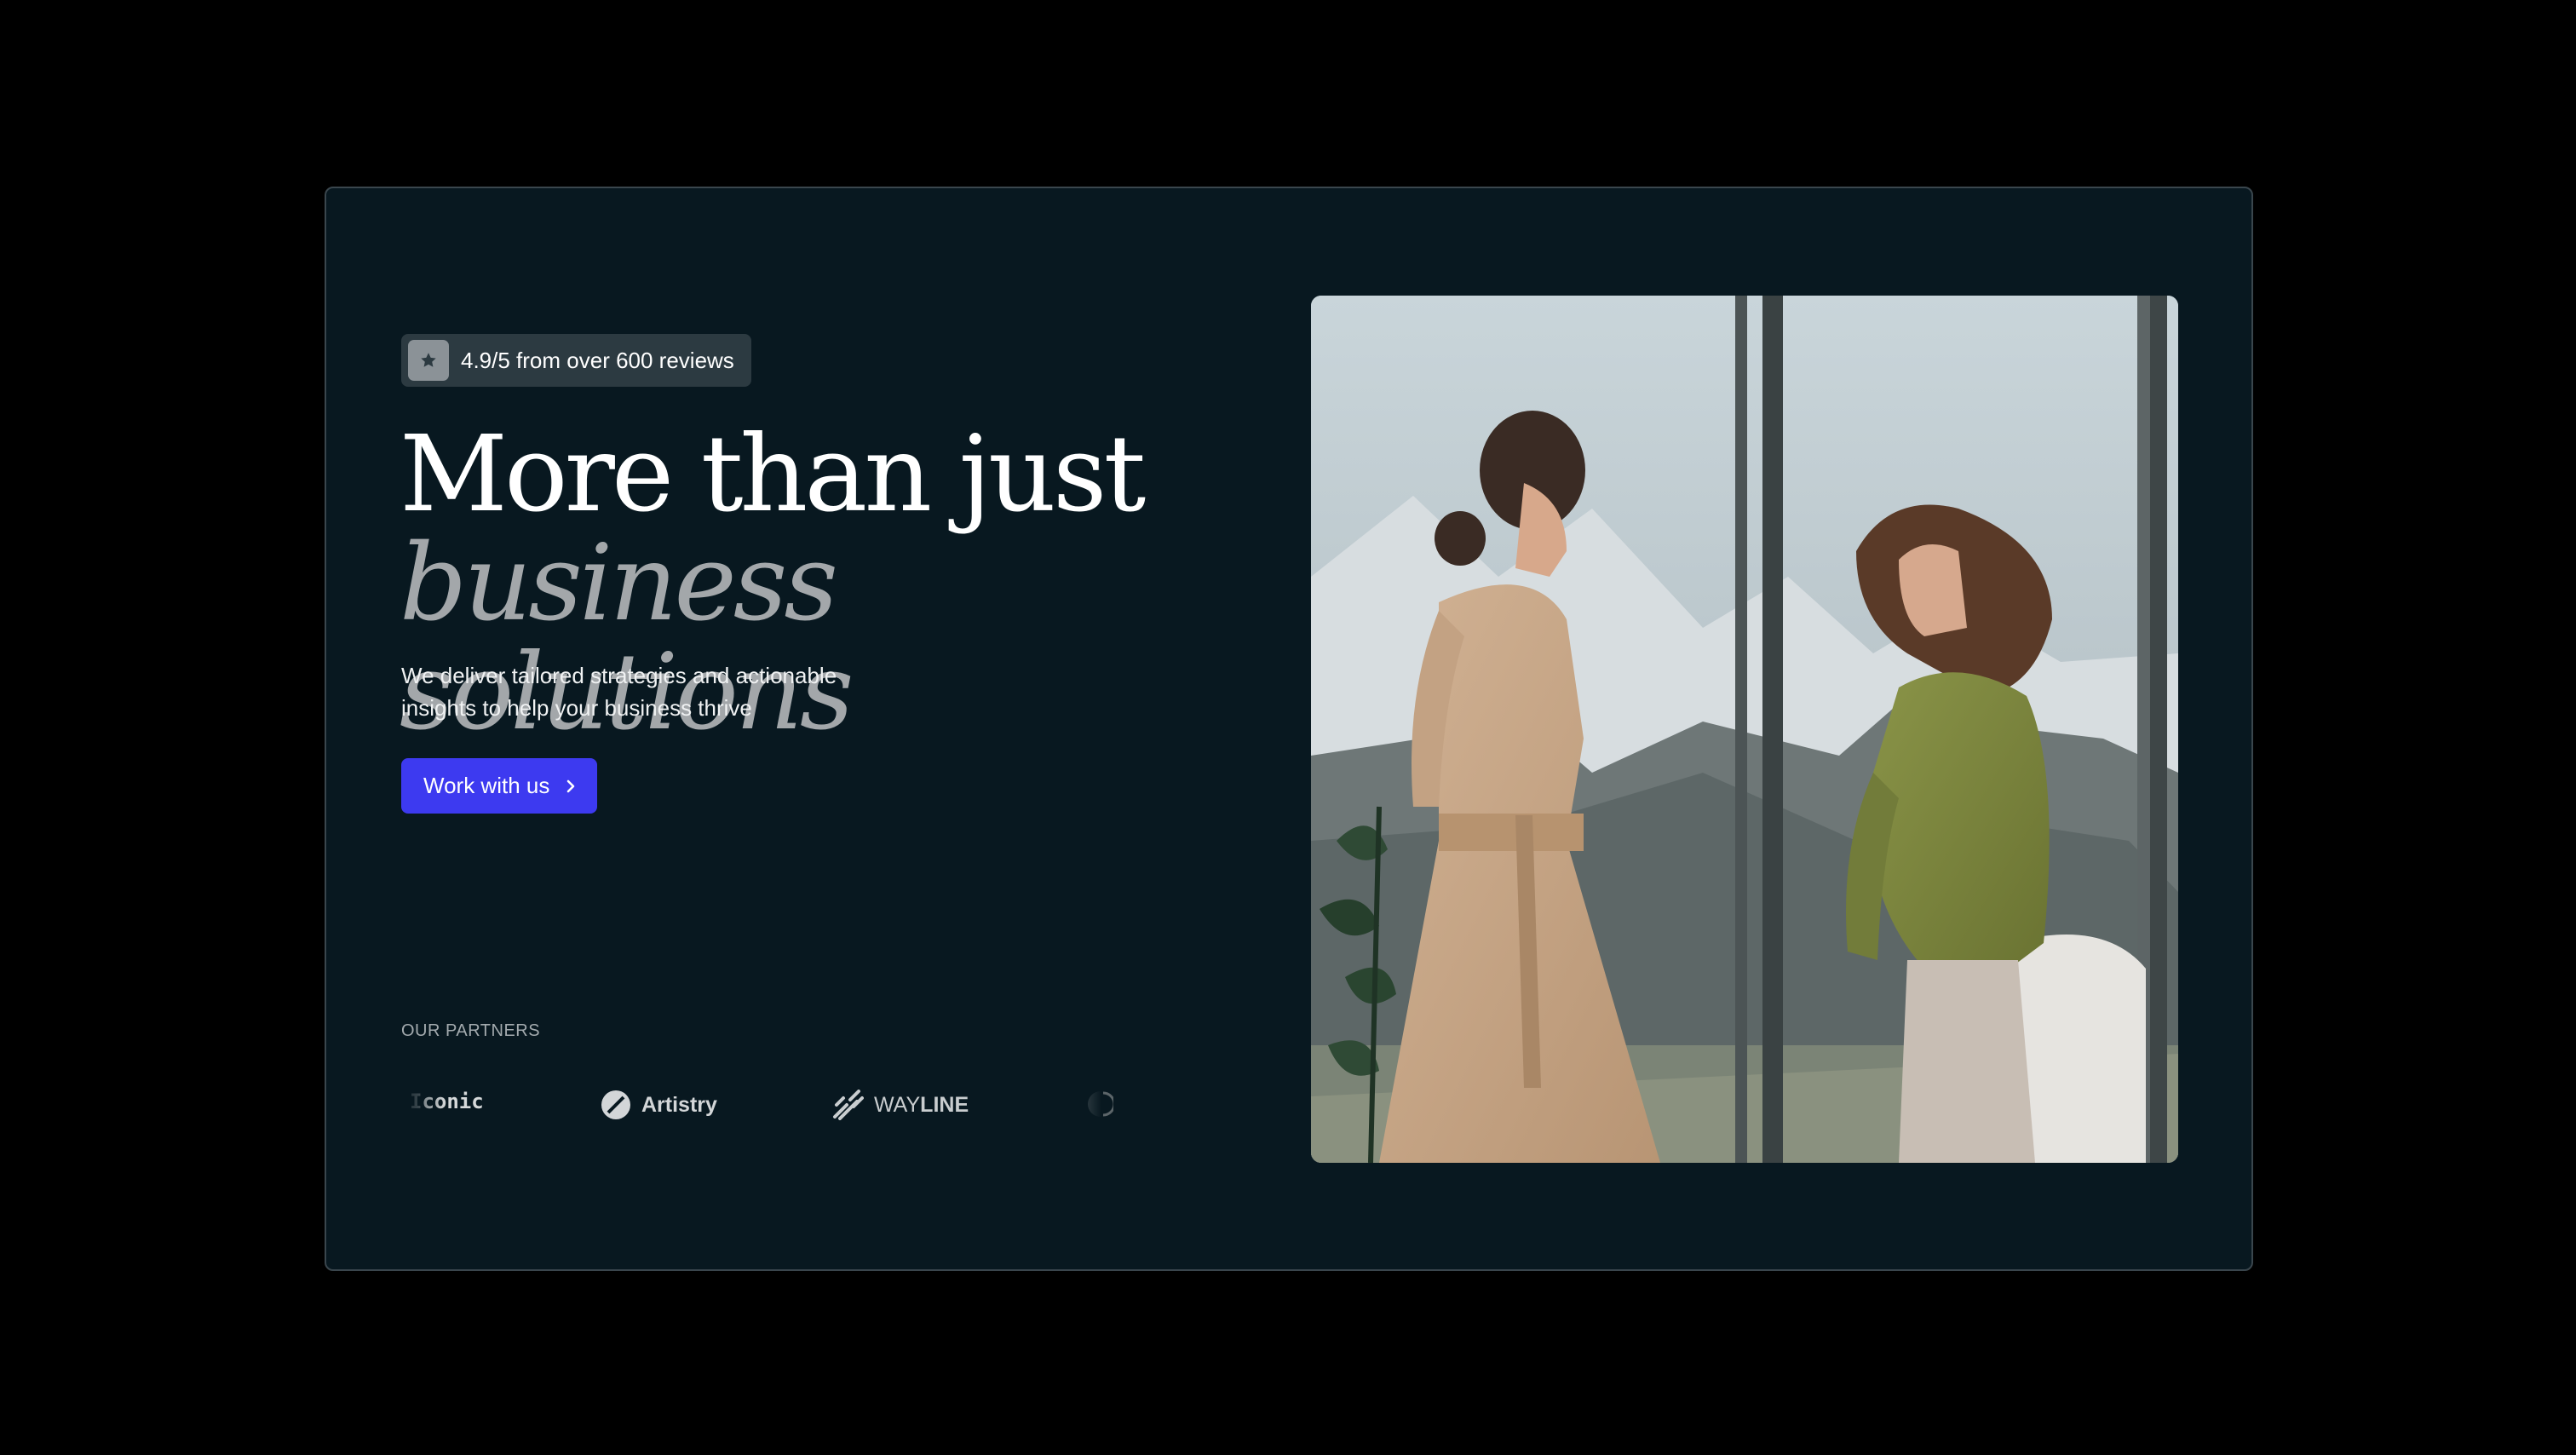  Describe the element at coordinates (571, 785) in the screenshot. I see `chevron-right-icon` at that location.